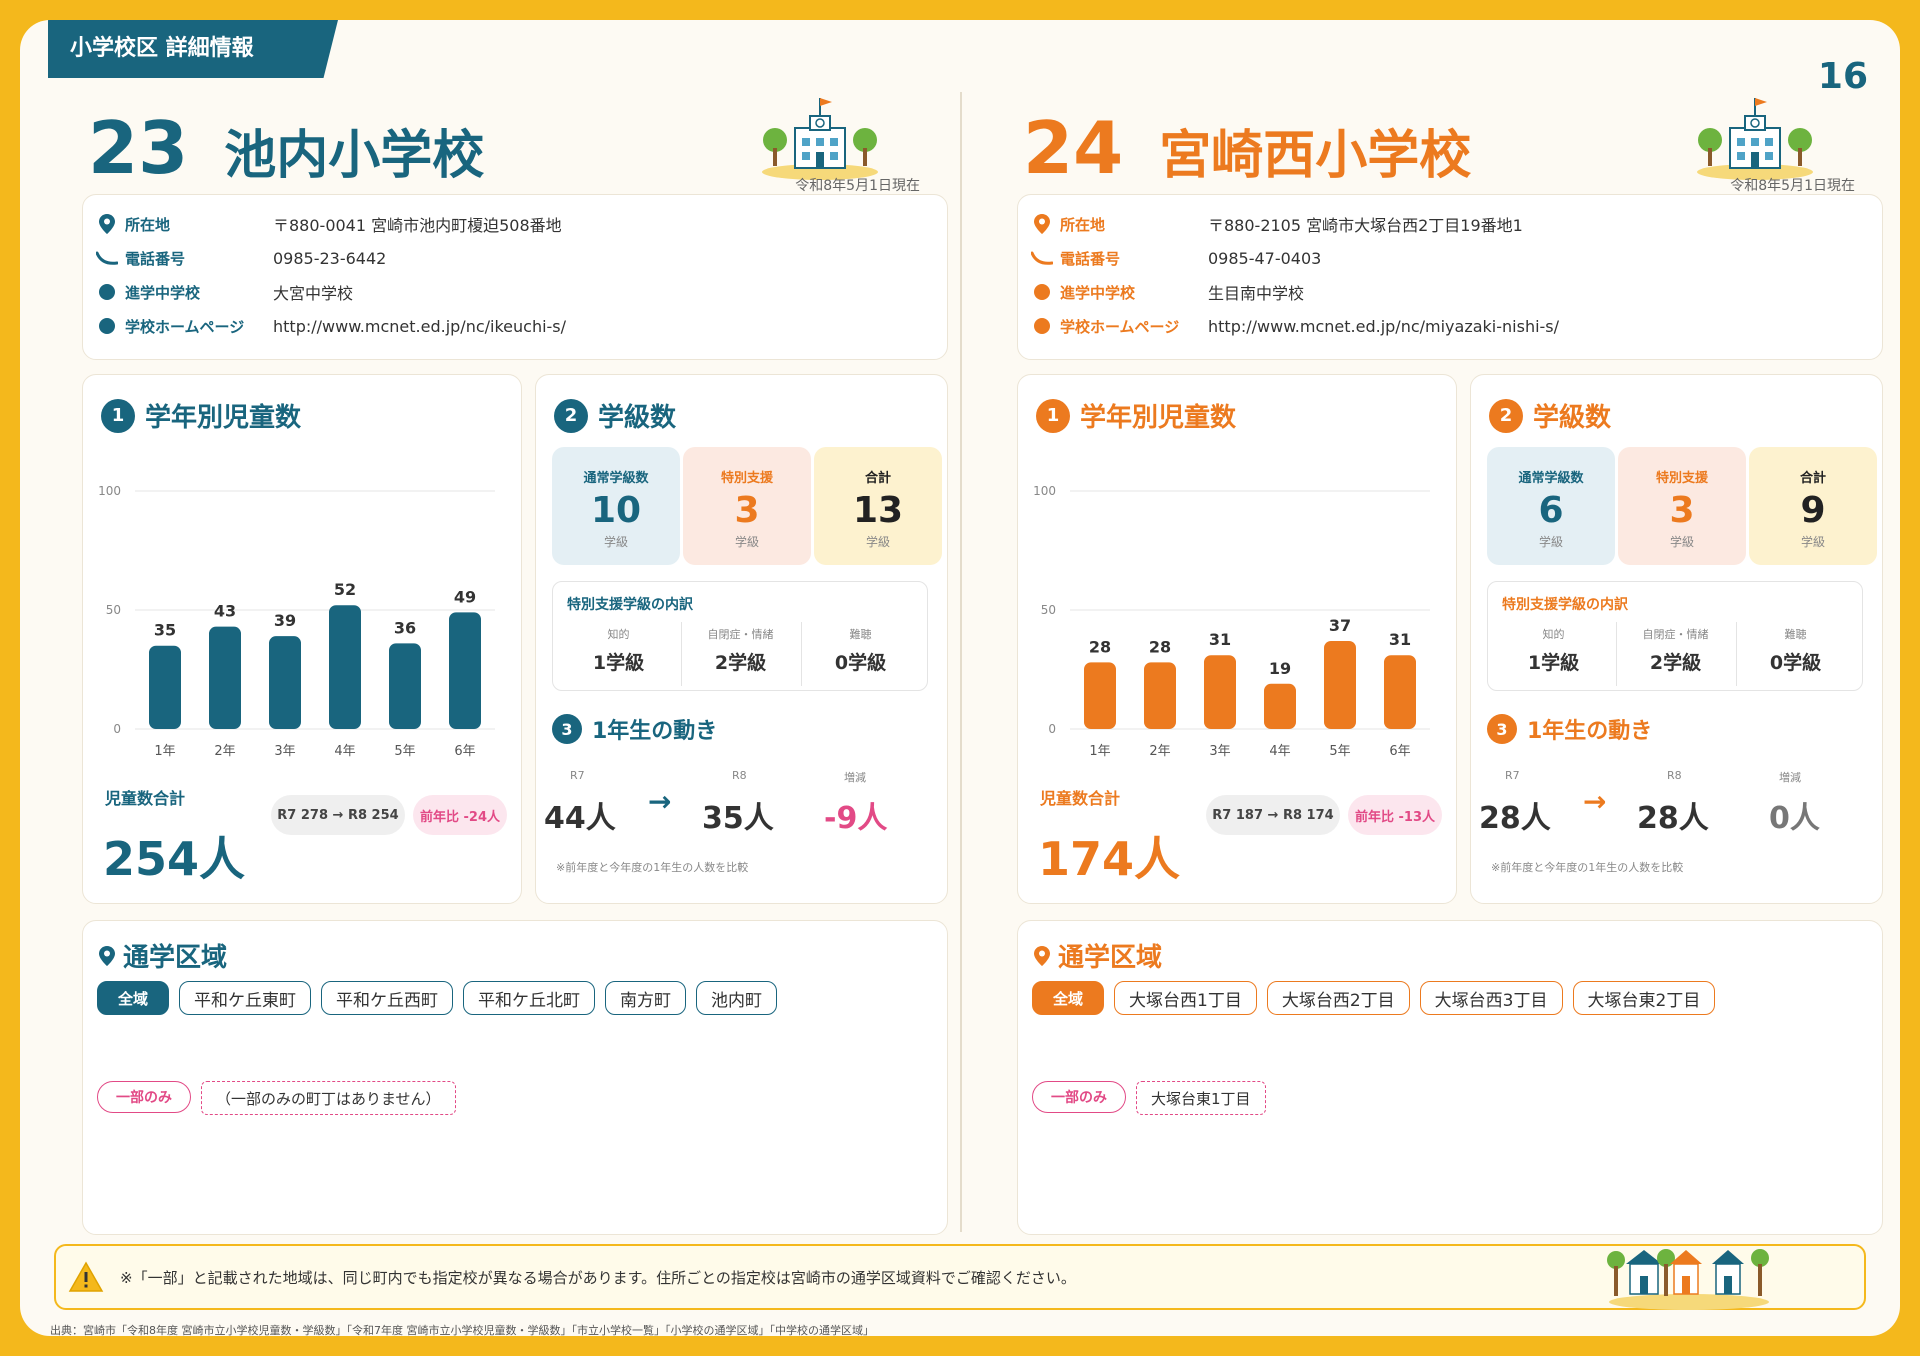 The image size is (1920, 1356). Describe the element at coordinates (224, 751) in the screenshot. I see `x-tick-label: 2年` at that location.